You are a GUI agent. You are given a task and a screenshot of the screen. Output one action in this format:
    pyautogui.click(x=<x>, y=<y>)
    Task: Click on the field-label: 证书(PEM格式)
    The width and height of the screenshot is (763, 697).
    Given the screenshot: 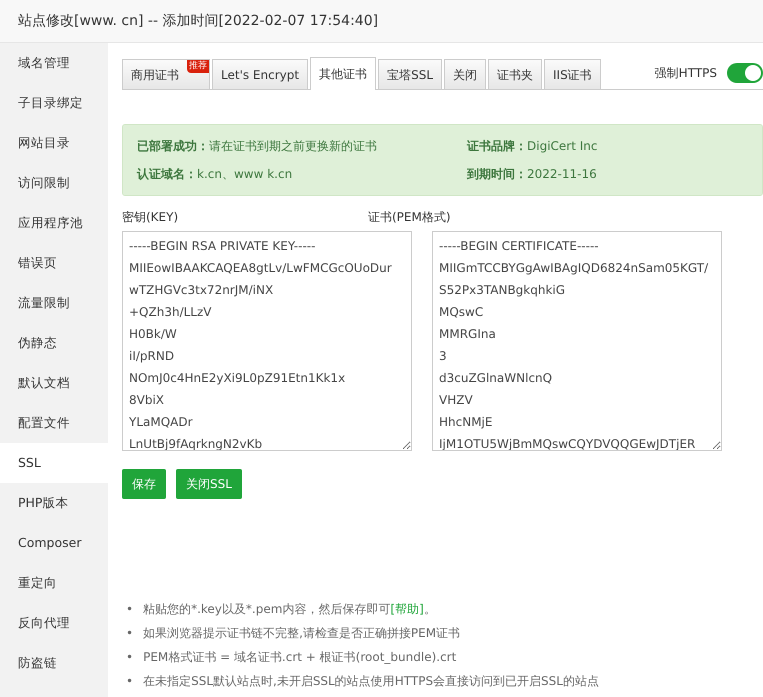 What is the action you would take?
    pyautogui.click(x=410, y=217)
    